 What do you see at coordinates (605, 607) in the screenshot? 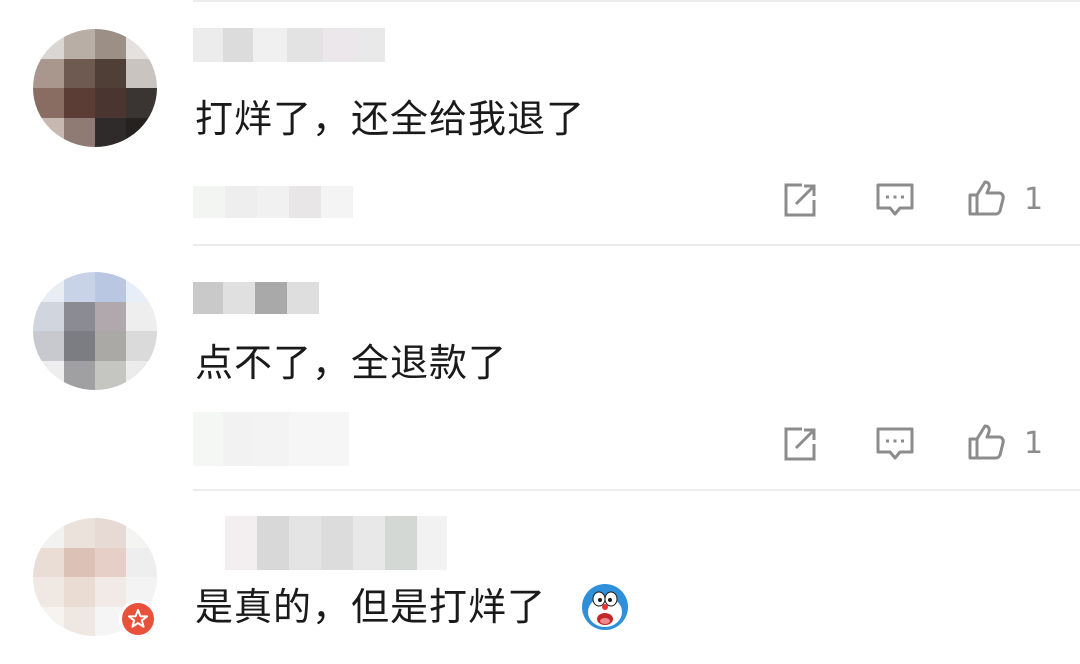
I see `doraemon-emoji-icon` at bounding box center [605, 607].